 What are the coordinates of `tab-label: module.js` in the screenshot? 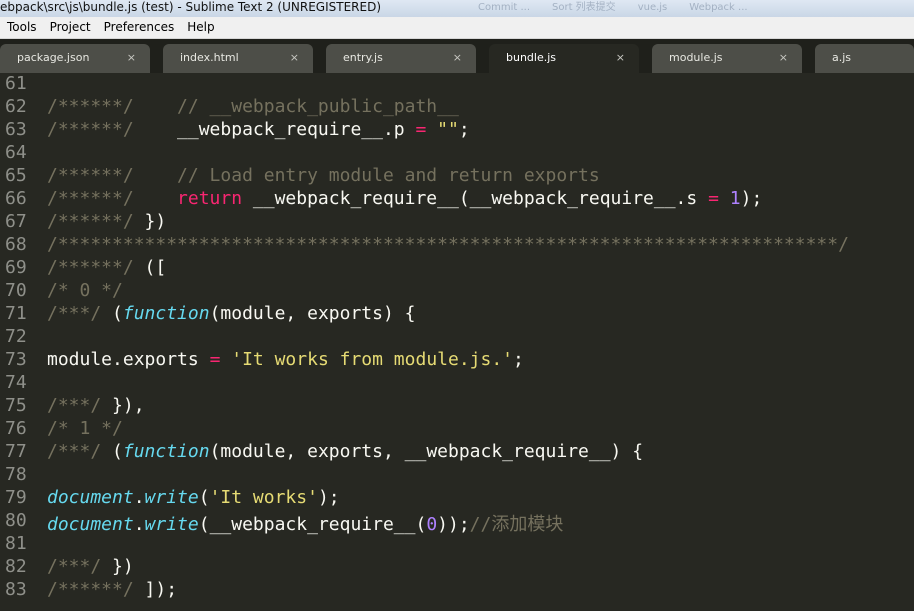 It's located at (696, 57).